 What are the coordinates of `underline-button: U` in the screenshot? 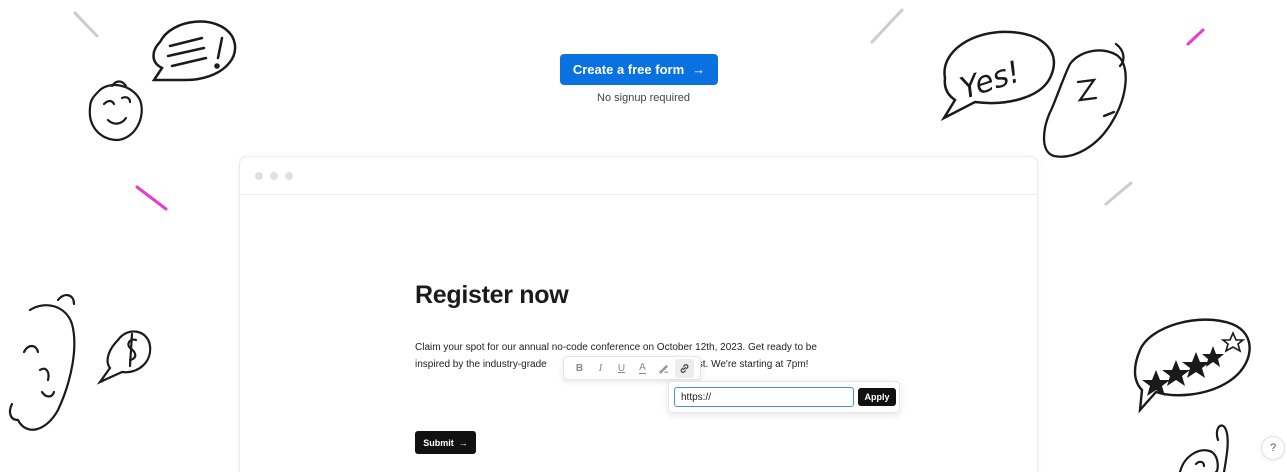 It's located at (621, 368).